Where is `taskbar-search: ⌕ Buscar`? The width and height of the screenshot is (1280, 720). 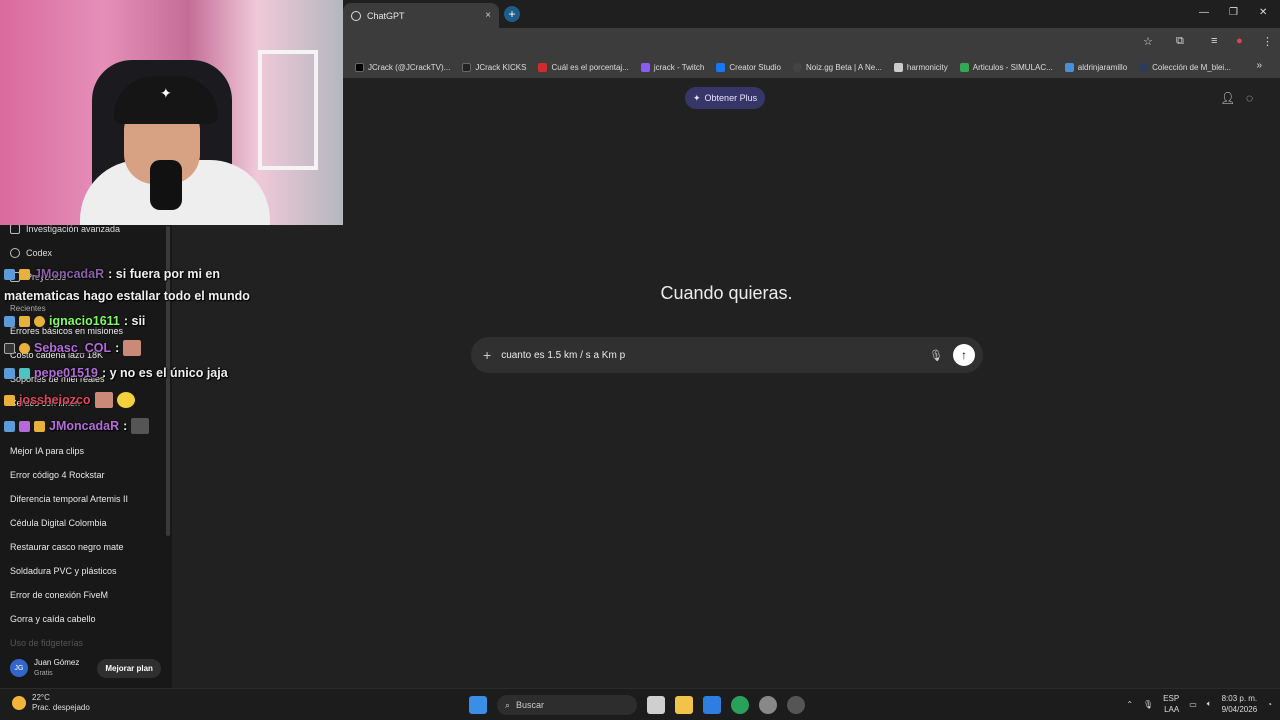 taskbar-search: ⌕ Buscar is located at coordinates (567, 705).